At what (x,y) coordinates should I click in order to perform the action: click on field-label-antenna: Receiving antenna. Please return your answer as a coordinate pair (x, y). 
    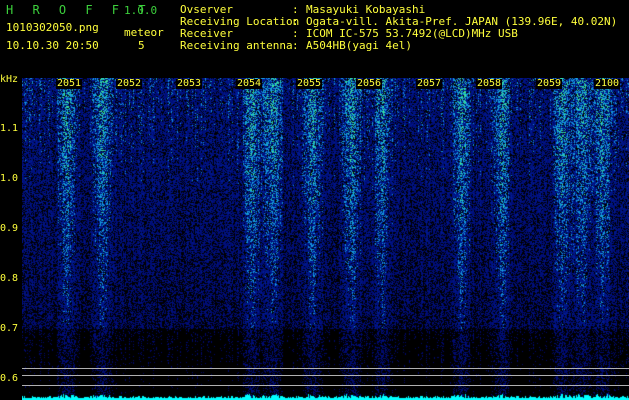
    Looking at the image, I should click on (236, 45).